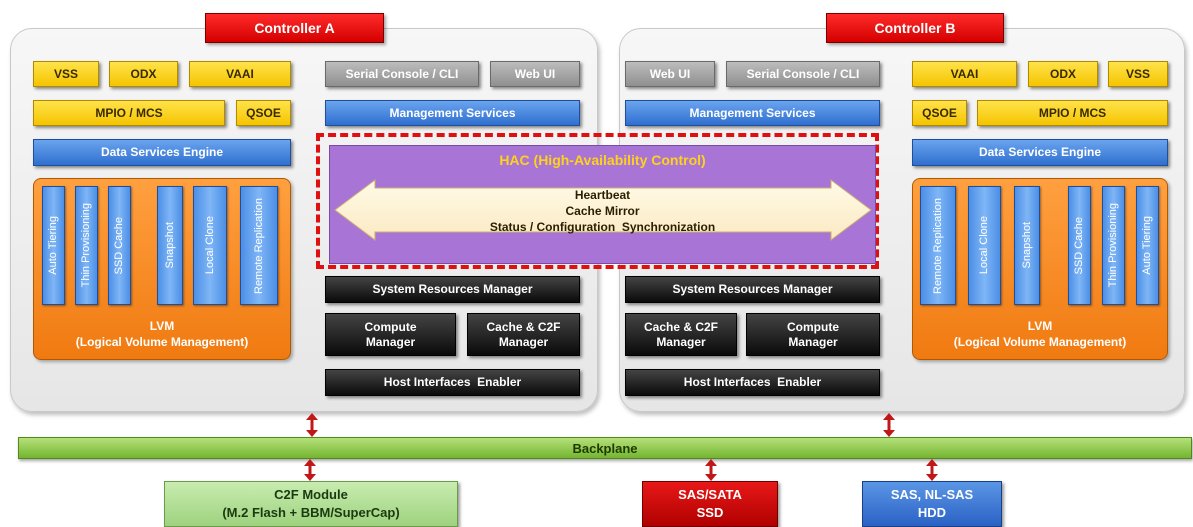  I want to click on connector-backplane-ssd, so click(711, 470).